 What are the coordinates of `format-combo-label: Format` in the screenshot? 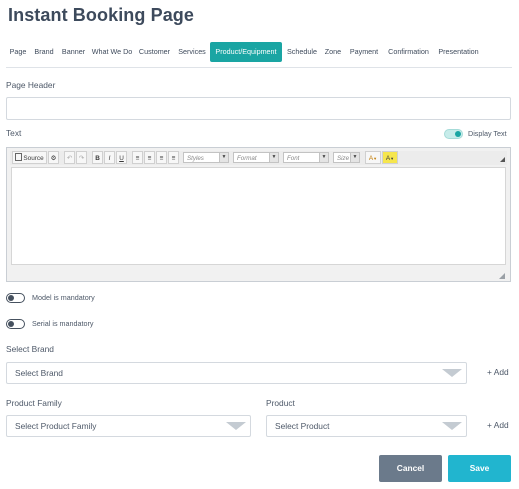 It's located at (247, 158).